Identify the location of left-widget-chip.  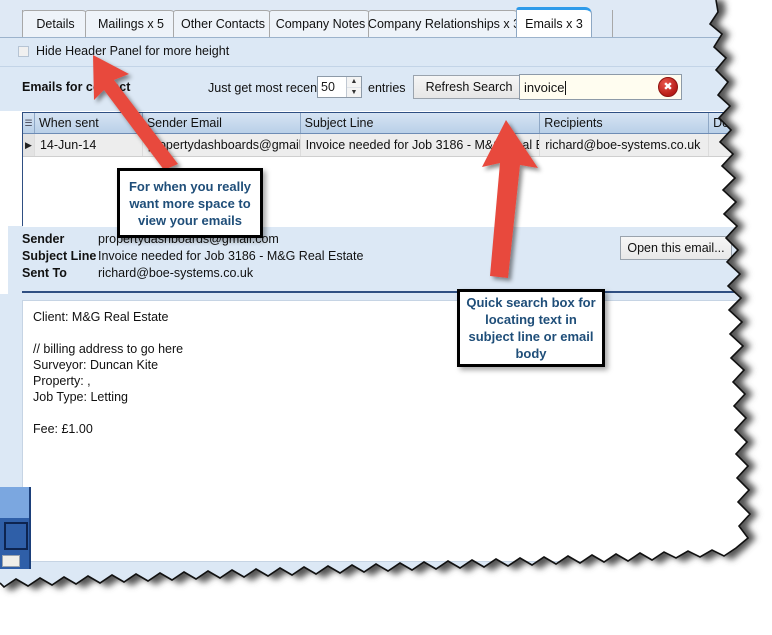
(11, 561).